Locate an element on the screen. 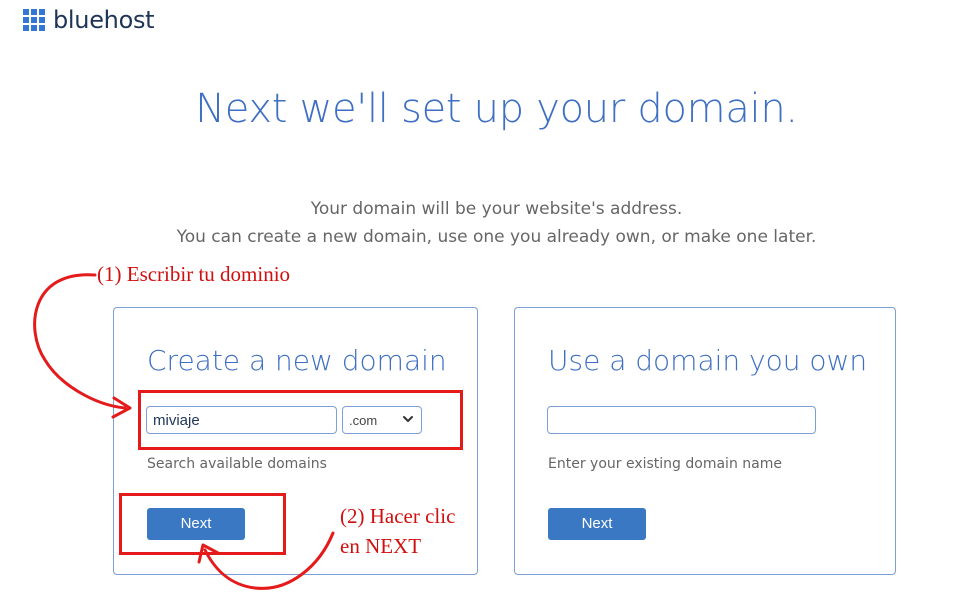 This screenshot has width=963, height=598. own-domain-next-button: Next is located at coordinates (597, 524).